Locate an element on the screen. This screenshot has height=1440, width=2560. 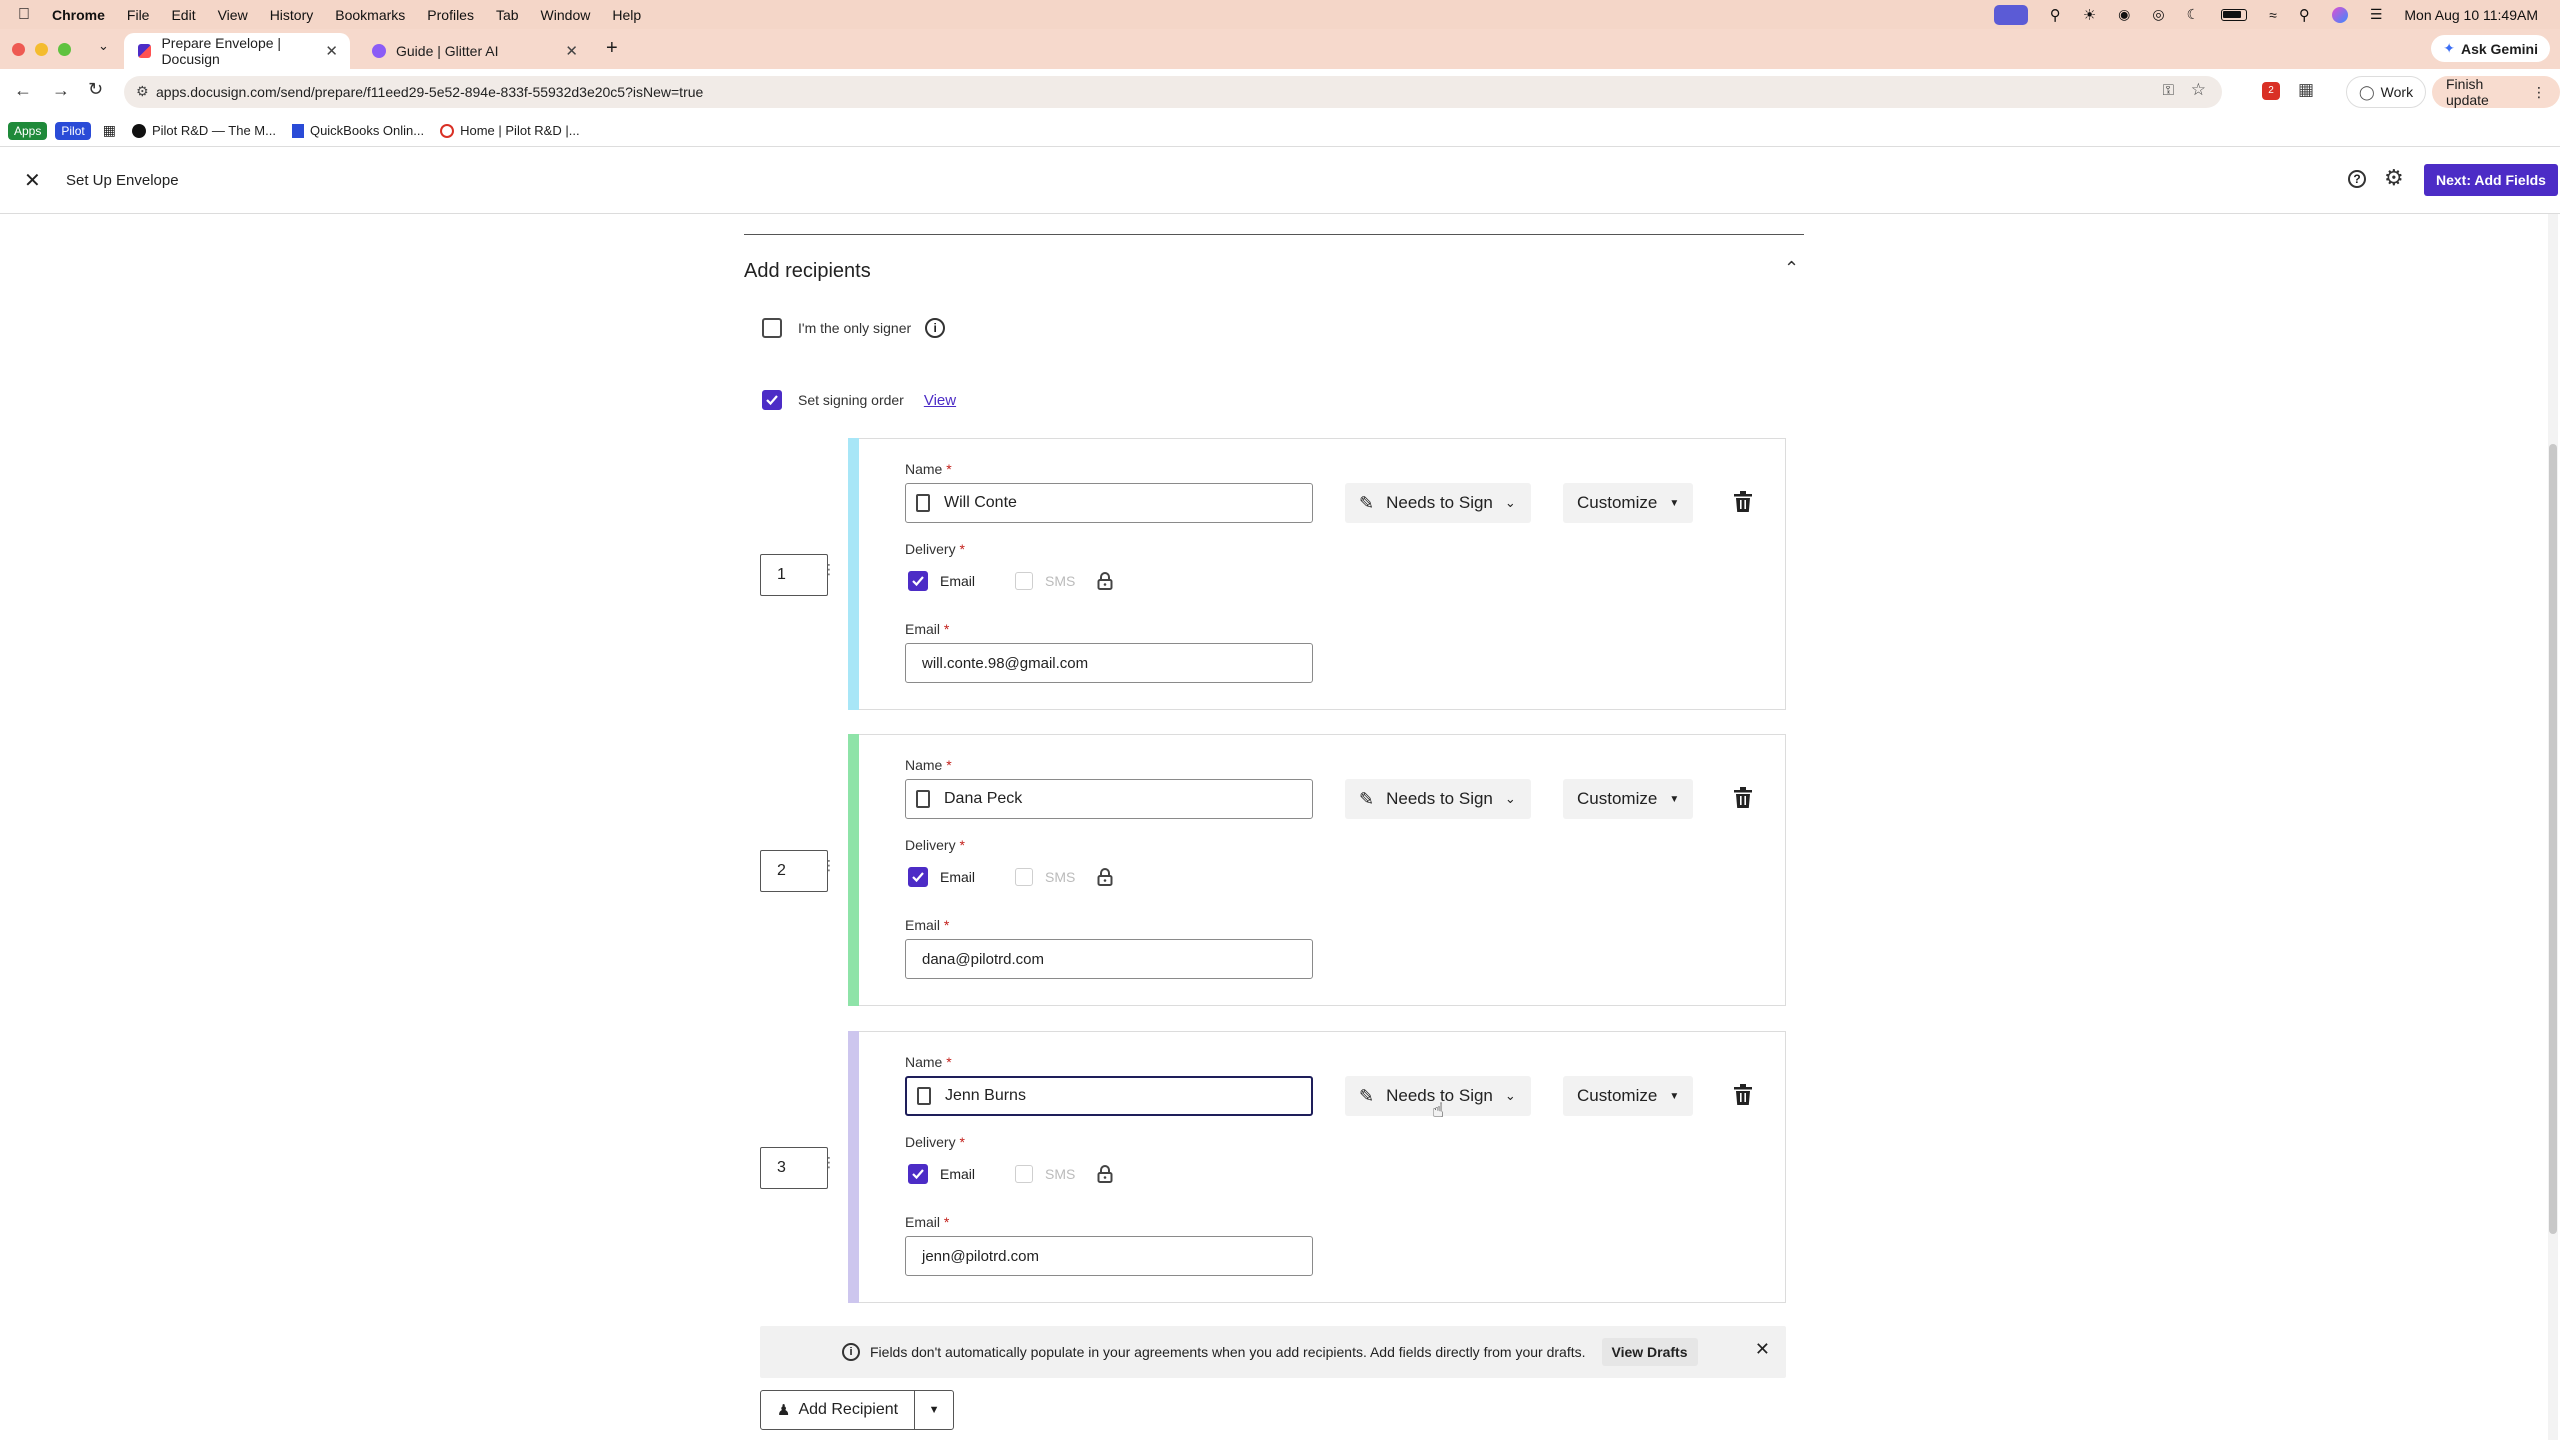
control-center-icon: ◉ is located at coordinates (2124, 14).